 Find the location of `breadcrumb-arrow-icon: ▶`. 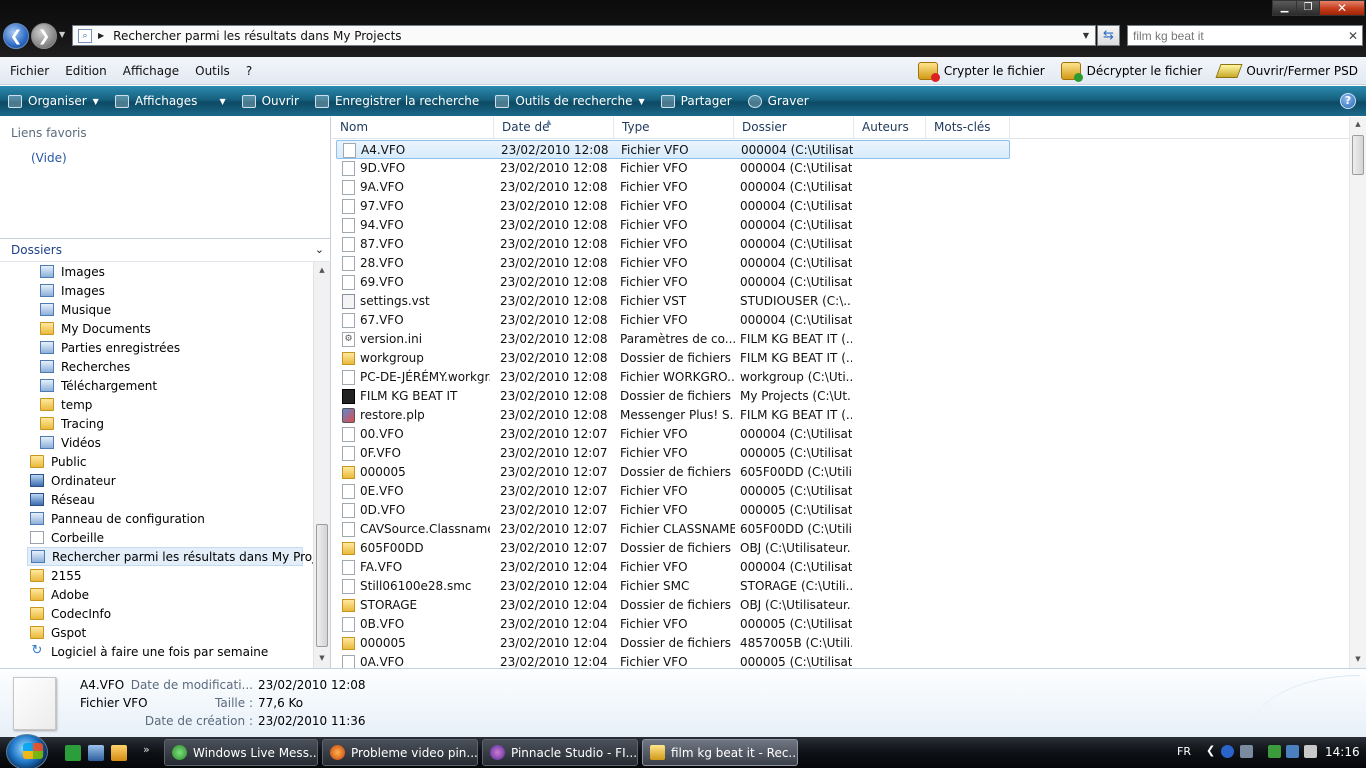

breadcrumb-arrow-icon: ▶ is located at coordinates (101, 35).